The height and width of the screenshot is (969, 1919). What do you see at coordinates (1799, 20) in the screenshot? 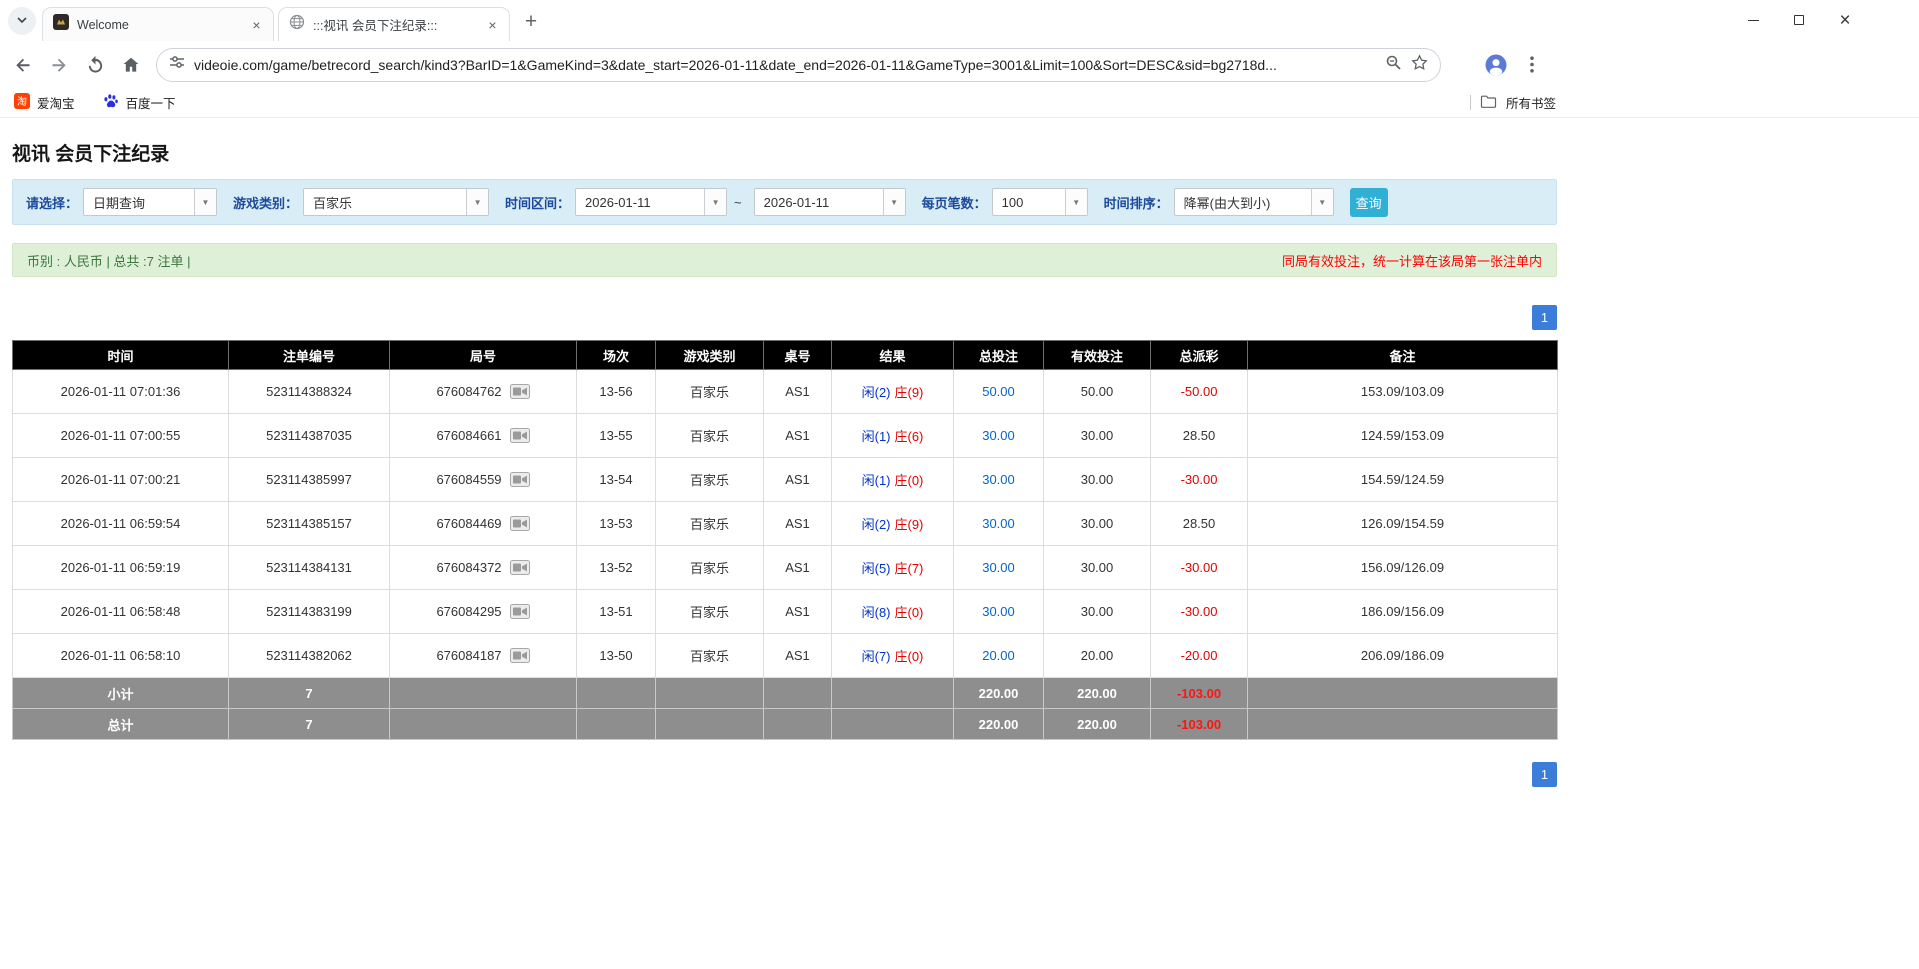
I see `maximize-button` at bounding box center [1799, 20].